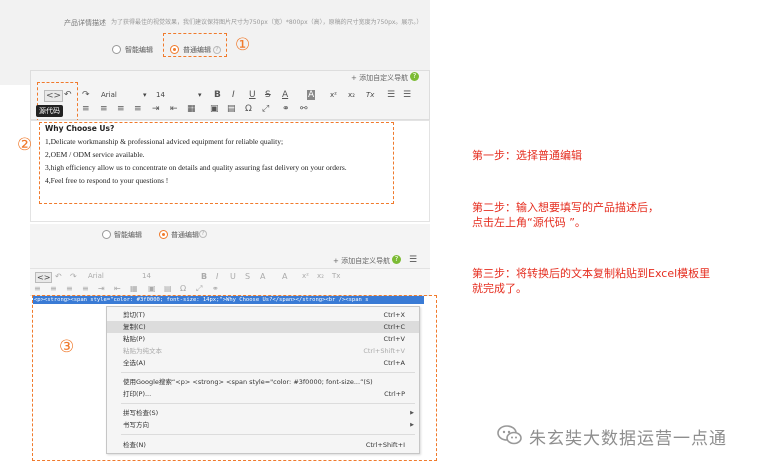 This screenshot has height=468, width=760. I want to click on menu-icon: ☰, so click(413, 260).